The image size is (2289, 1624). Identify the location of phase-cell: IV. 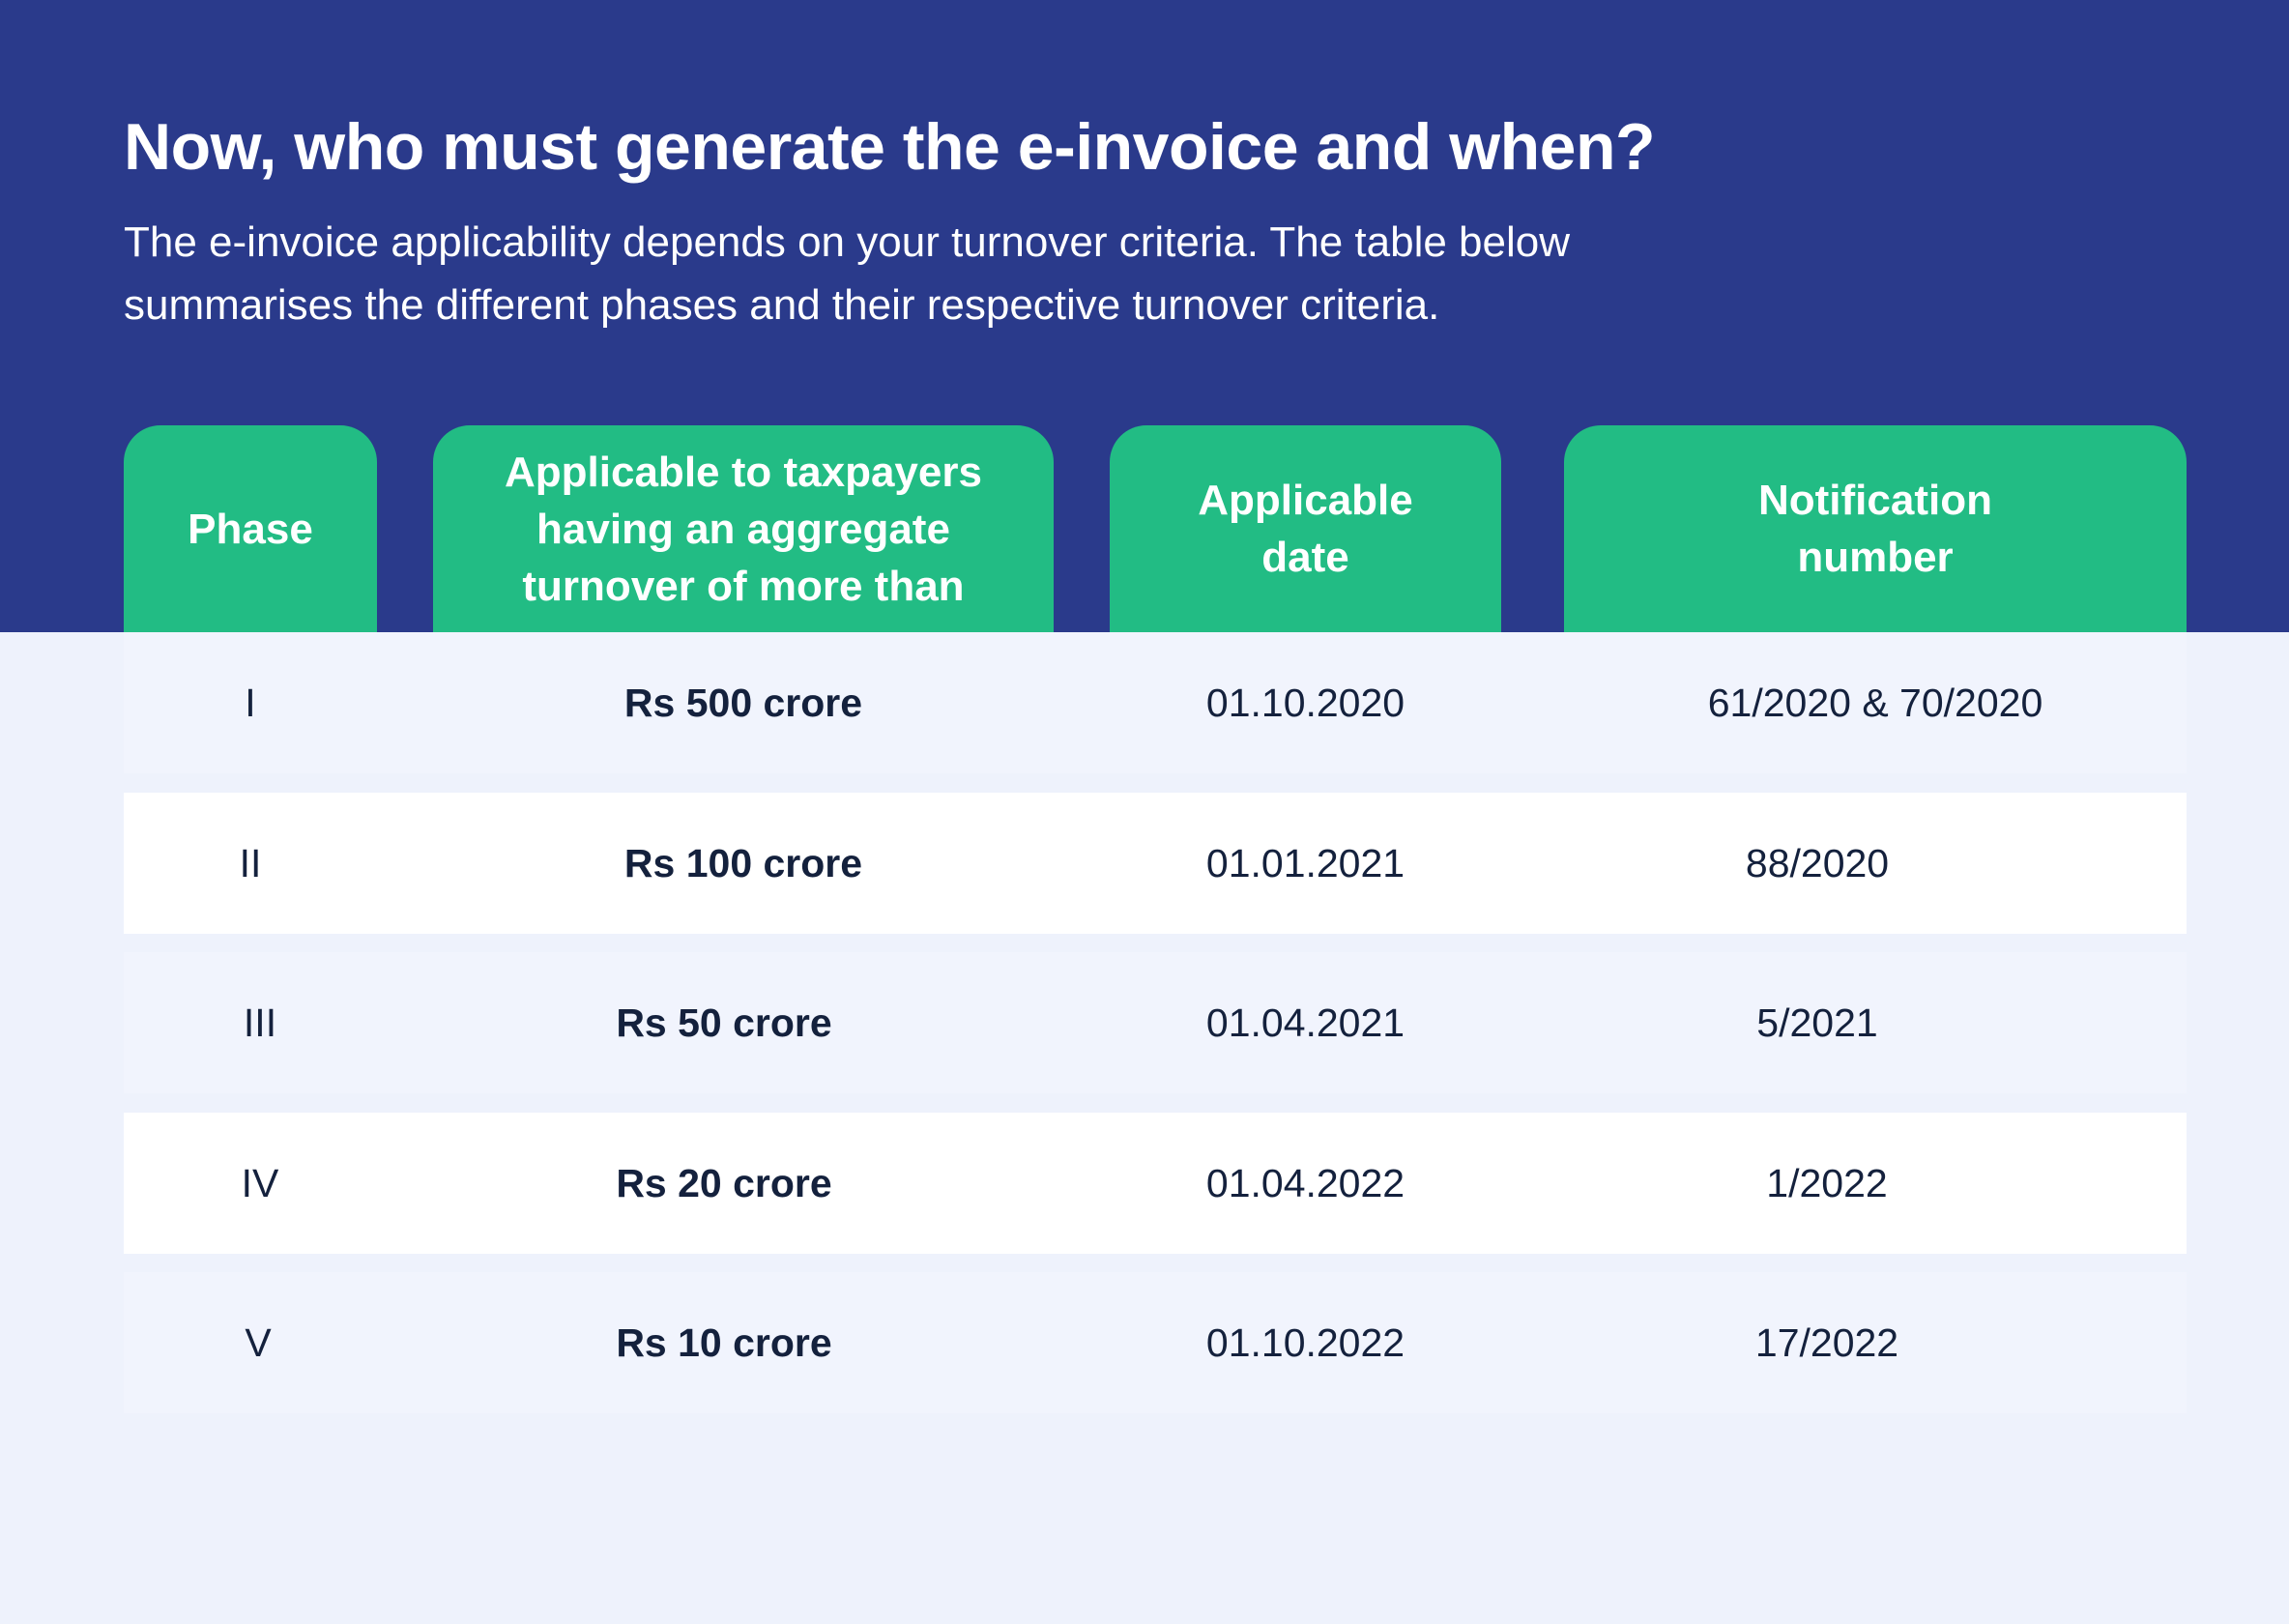
(260, 1182).